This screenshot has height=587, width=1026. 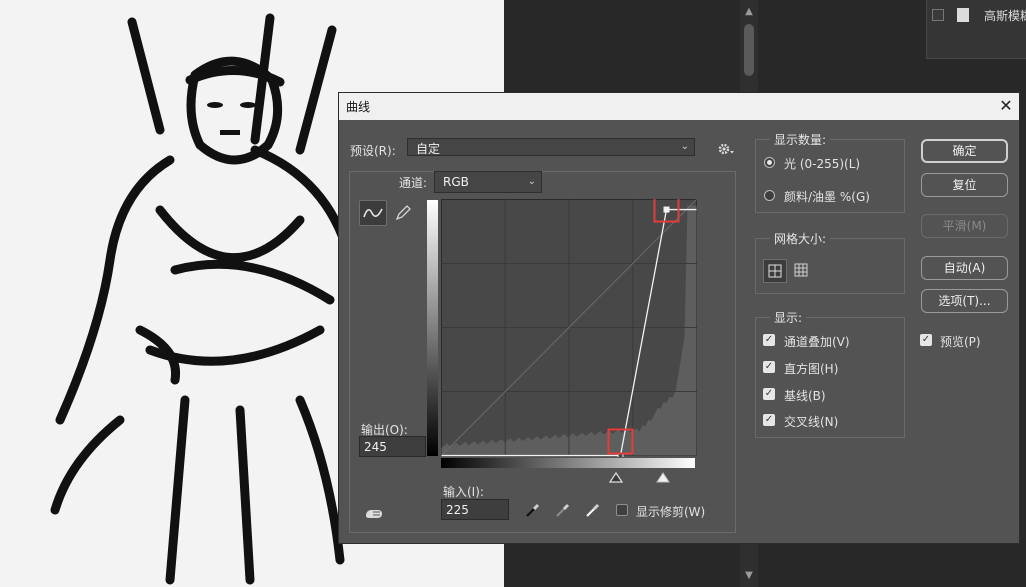 I want to click on intersection-line-checkbox: ✓, so click(x=769, y=420).